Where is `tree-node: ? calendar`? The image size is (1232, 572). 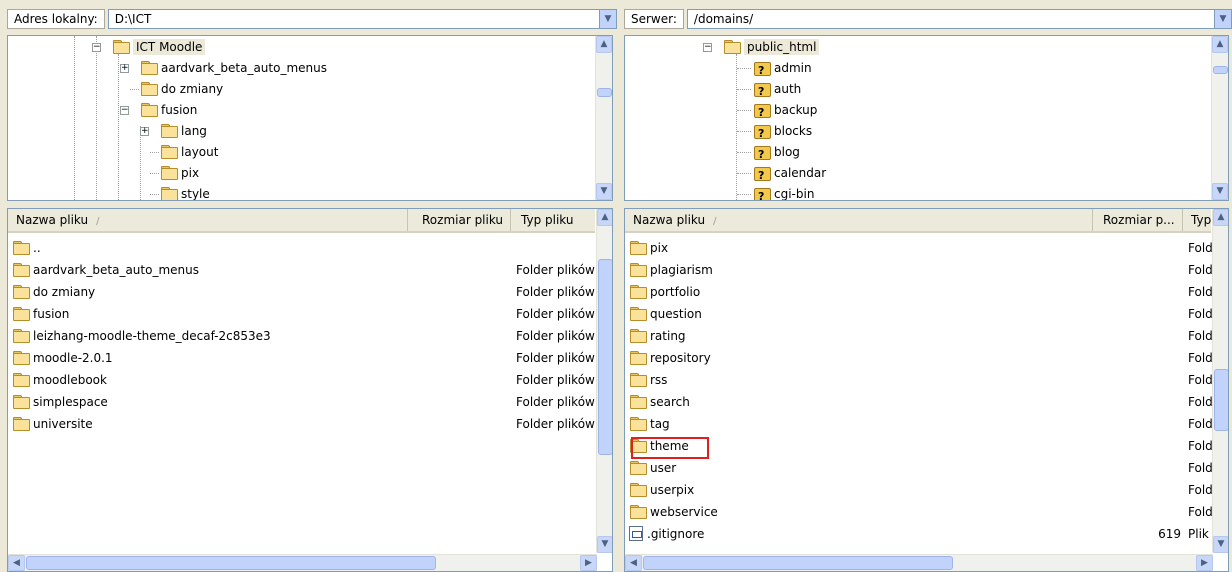 tree-node: ? calendar is located at coordinates (789, 173).